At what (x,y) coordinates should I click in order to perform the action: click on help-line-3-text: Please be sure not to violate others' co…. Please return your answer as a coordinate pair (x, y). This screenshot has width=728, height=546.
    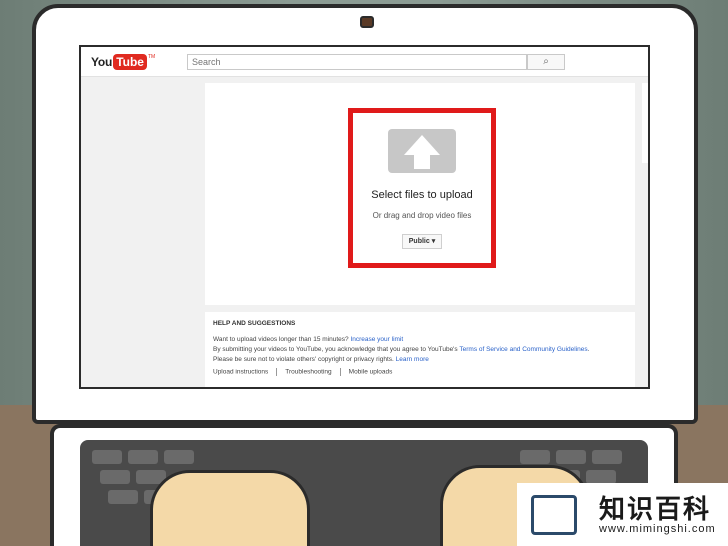
    Looking at the image, I should click on (304, 359).